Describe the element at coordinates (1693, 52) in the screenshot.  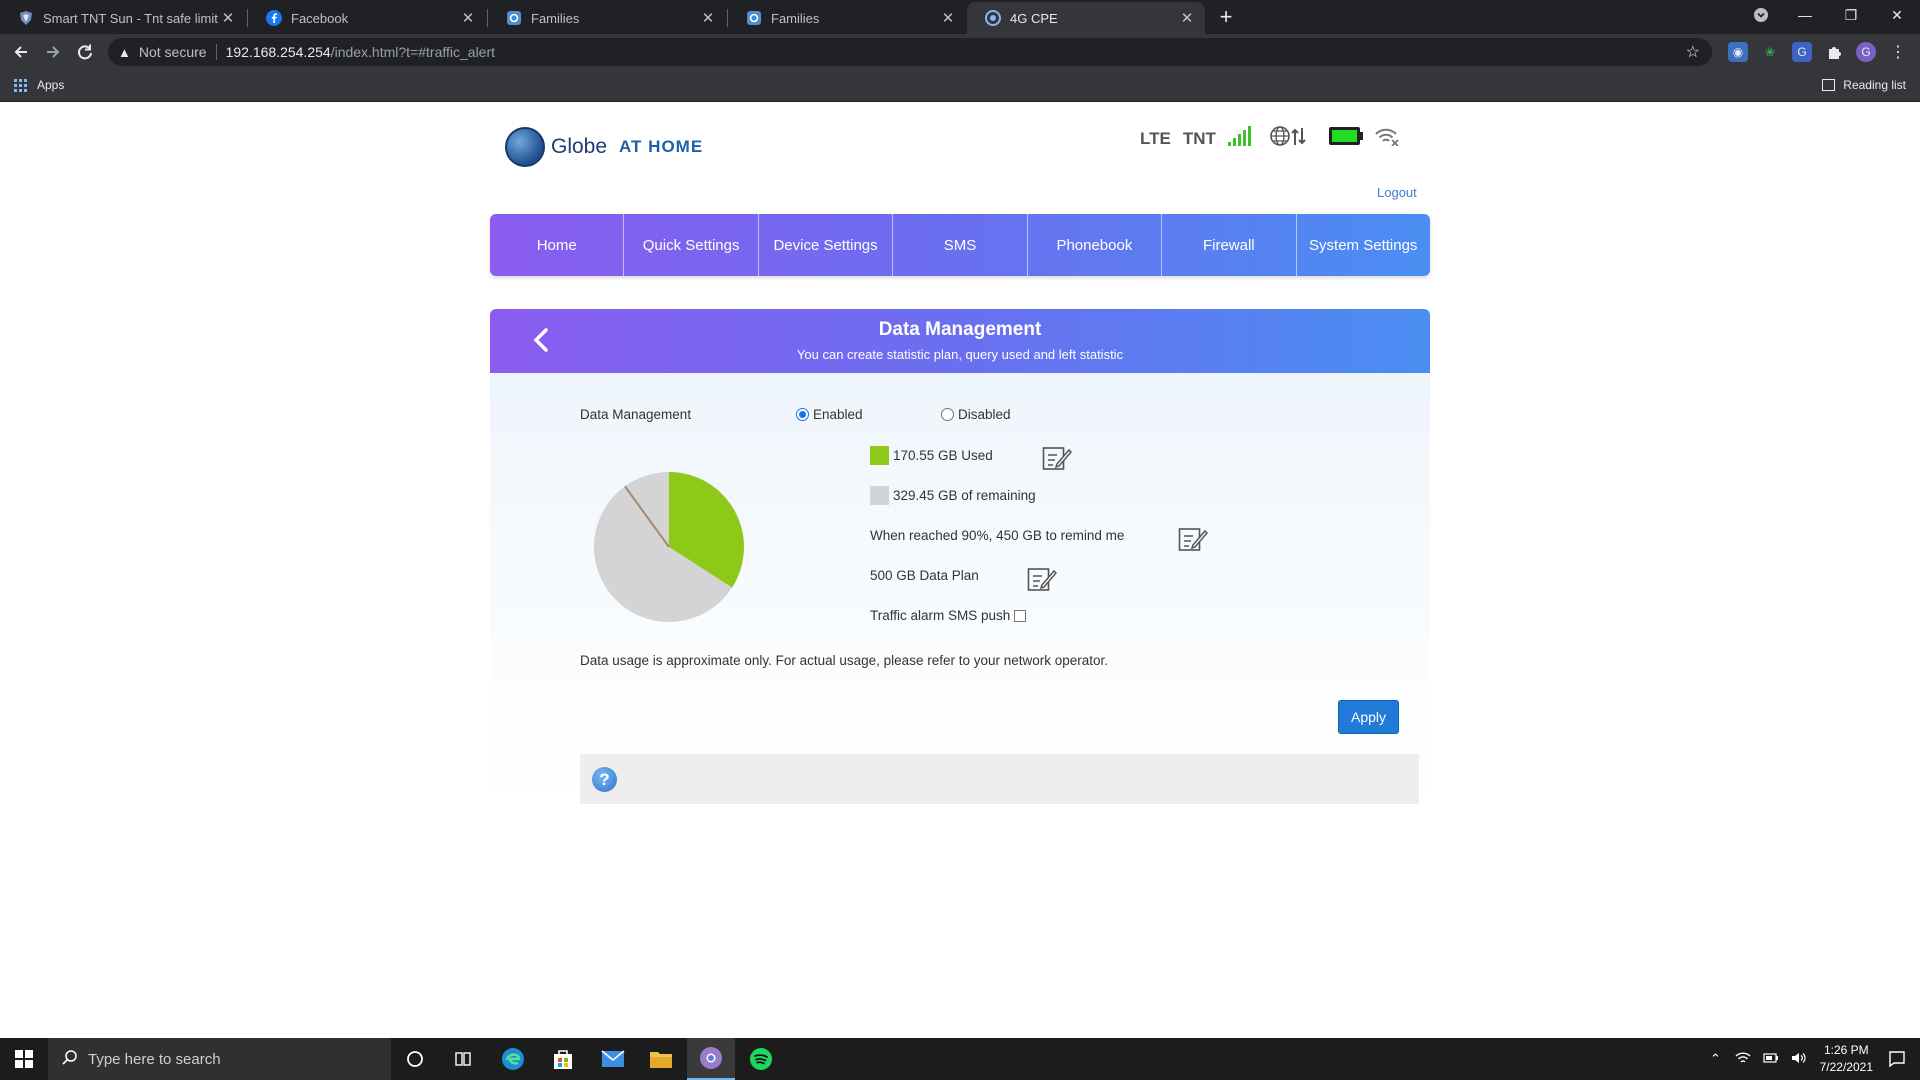
I see `bookmark-star-icon: ☆` at that location.